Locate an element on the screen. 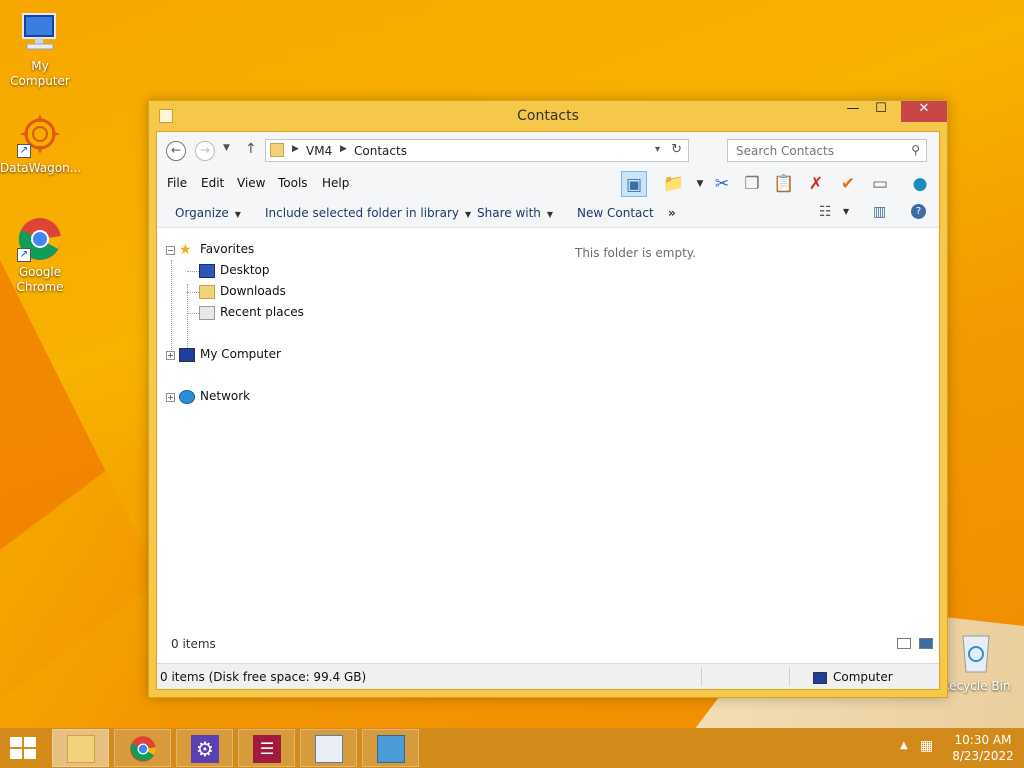 The image size is (1024, 768). tree-favorites: ★ Favorites is located at coordinates (216, 249).